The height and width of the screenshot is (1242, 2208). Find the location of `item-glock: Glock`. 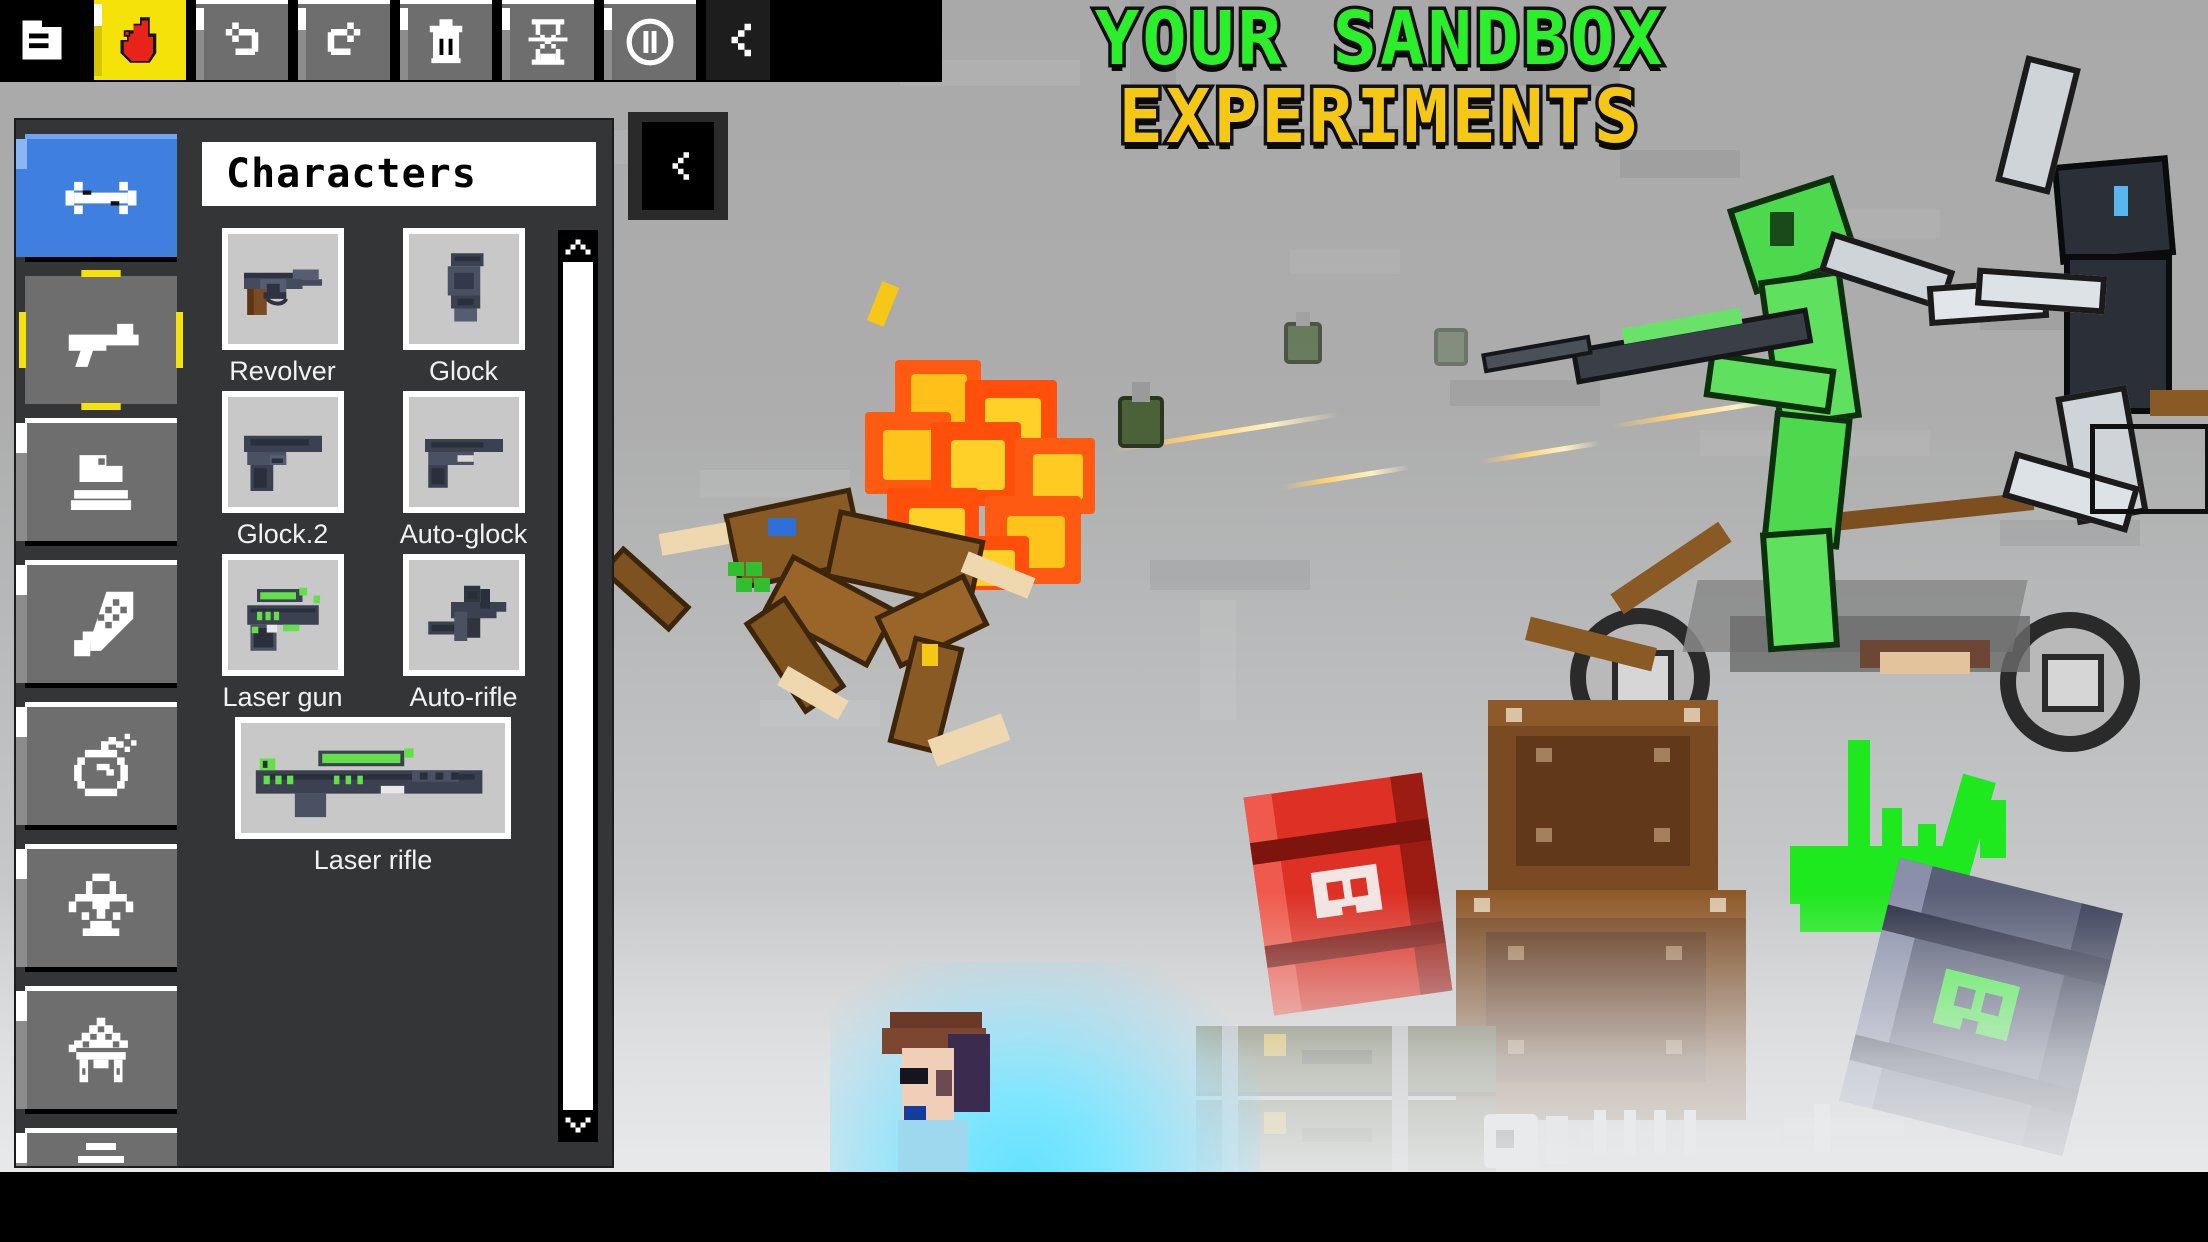

item-glock: Glock is located at coordinates (463, 307).